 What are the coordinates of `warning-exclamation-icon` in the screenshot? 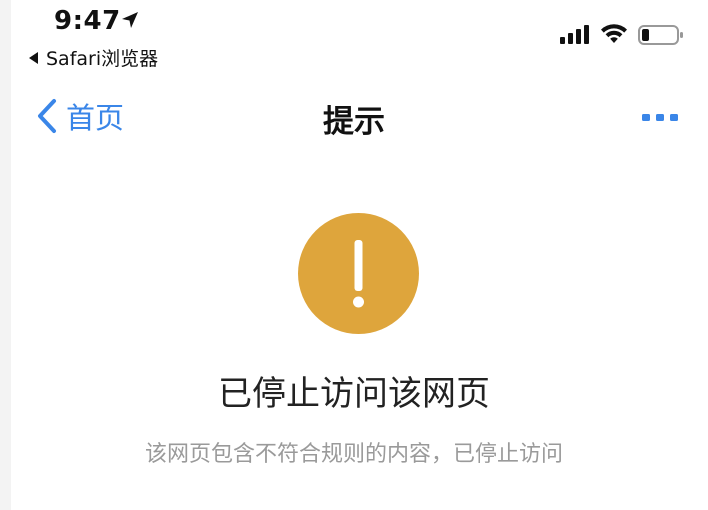 It's located at (358, 273).